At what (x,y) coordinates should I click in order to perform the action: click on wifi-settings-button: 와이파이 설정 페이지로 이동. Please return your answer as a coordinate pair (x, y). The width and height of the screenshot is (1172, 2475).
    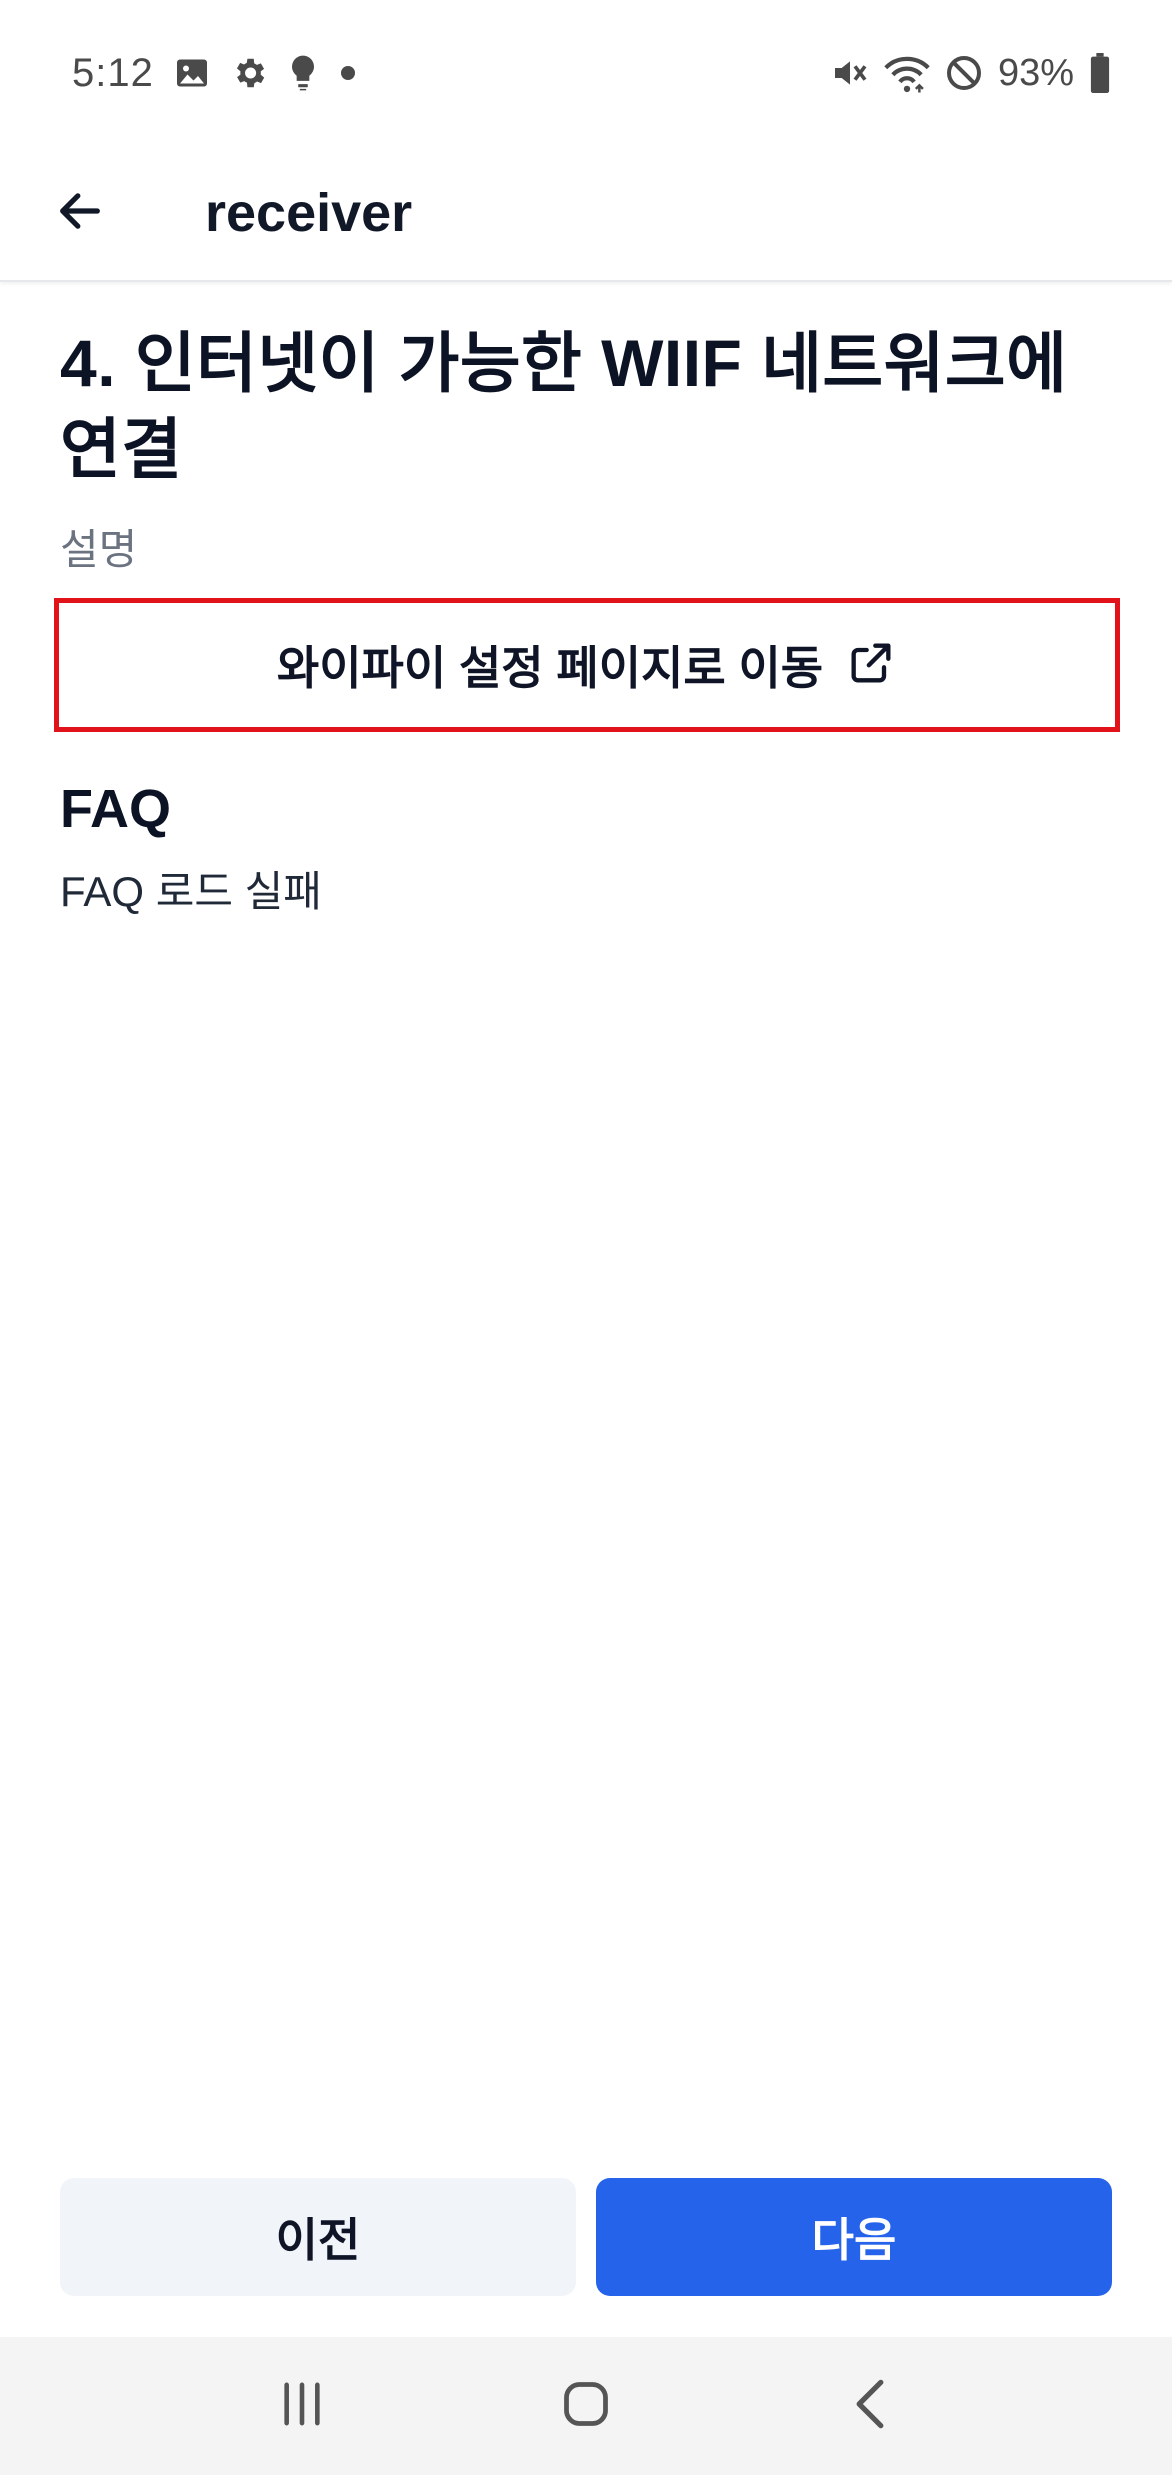
    Looking at the image, I should click on (587, 665).